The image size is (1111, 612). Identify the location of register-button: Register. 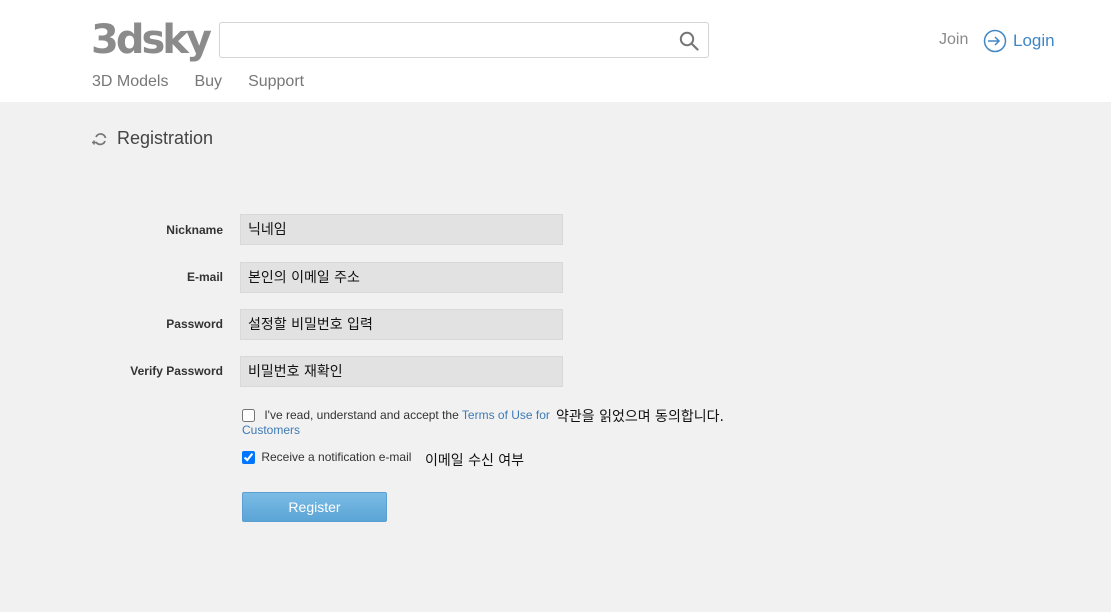
(314, 507).